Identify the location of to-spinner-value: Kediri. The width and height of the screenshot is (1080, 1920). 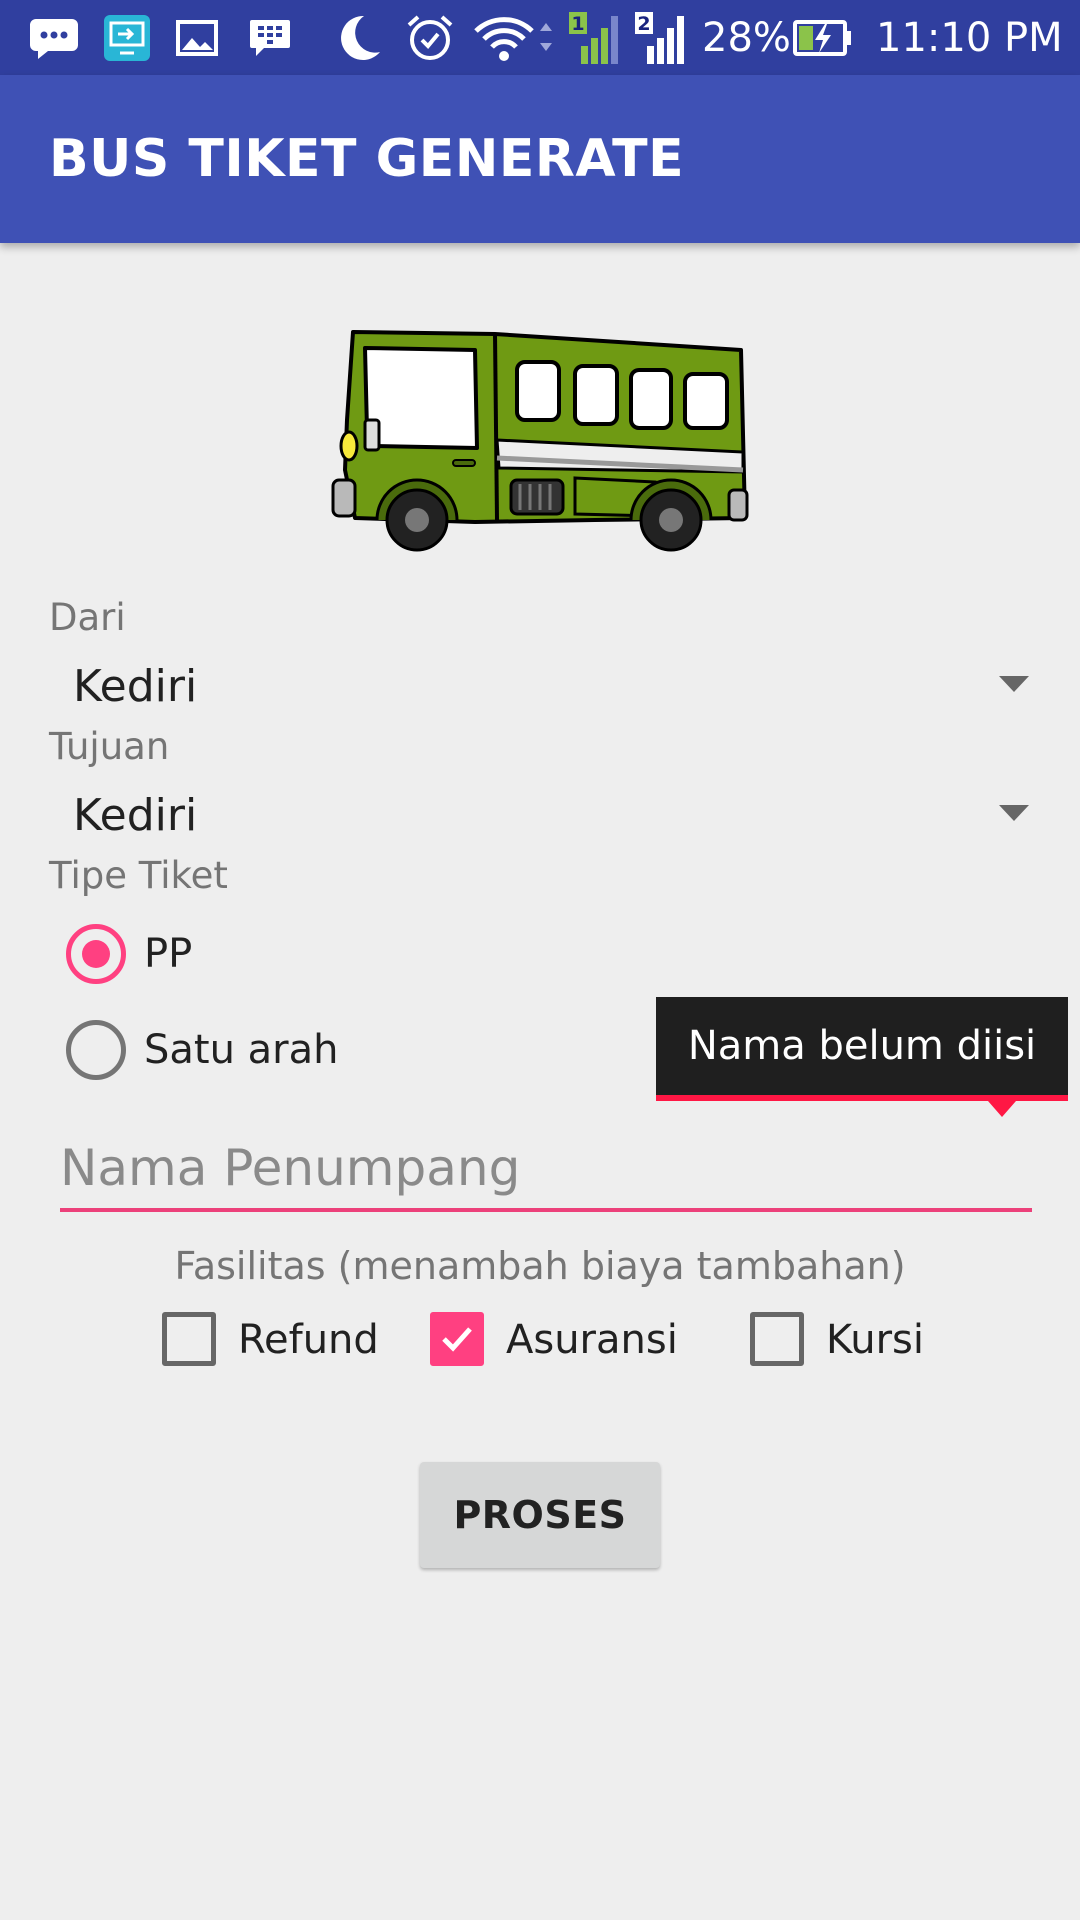
(135, 815).